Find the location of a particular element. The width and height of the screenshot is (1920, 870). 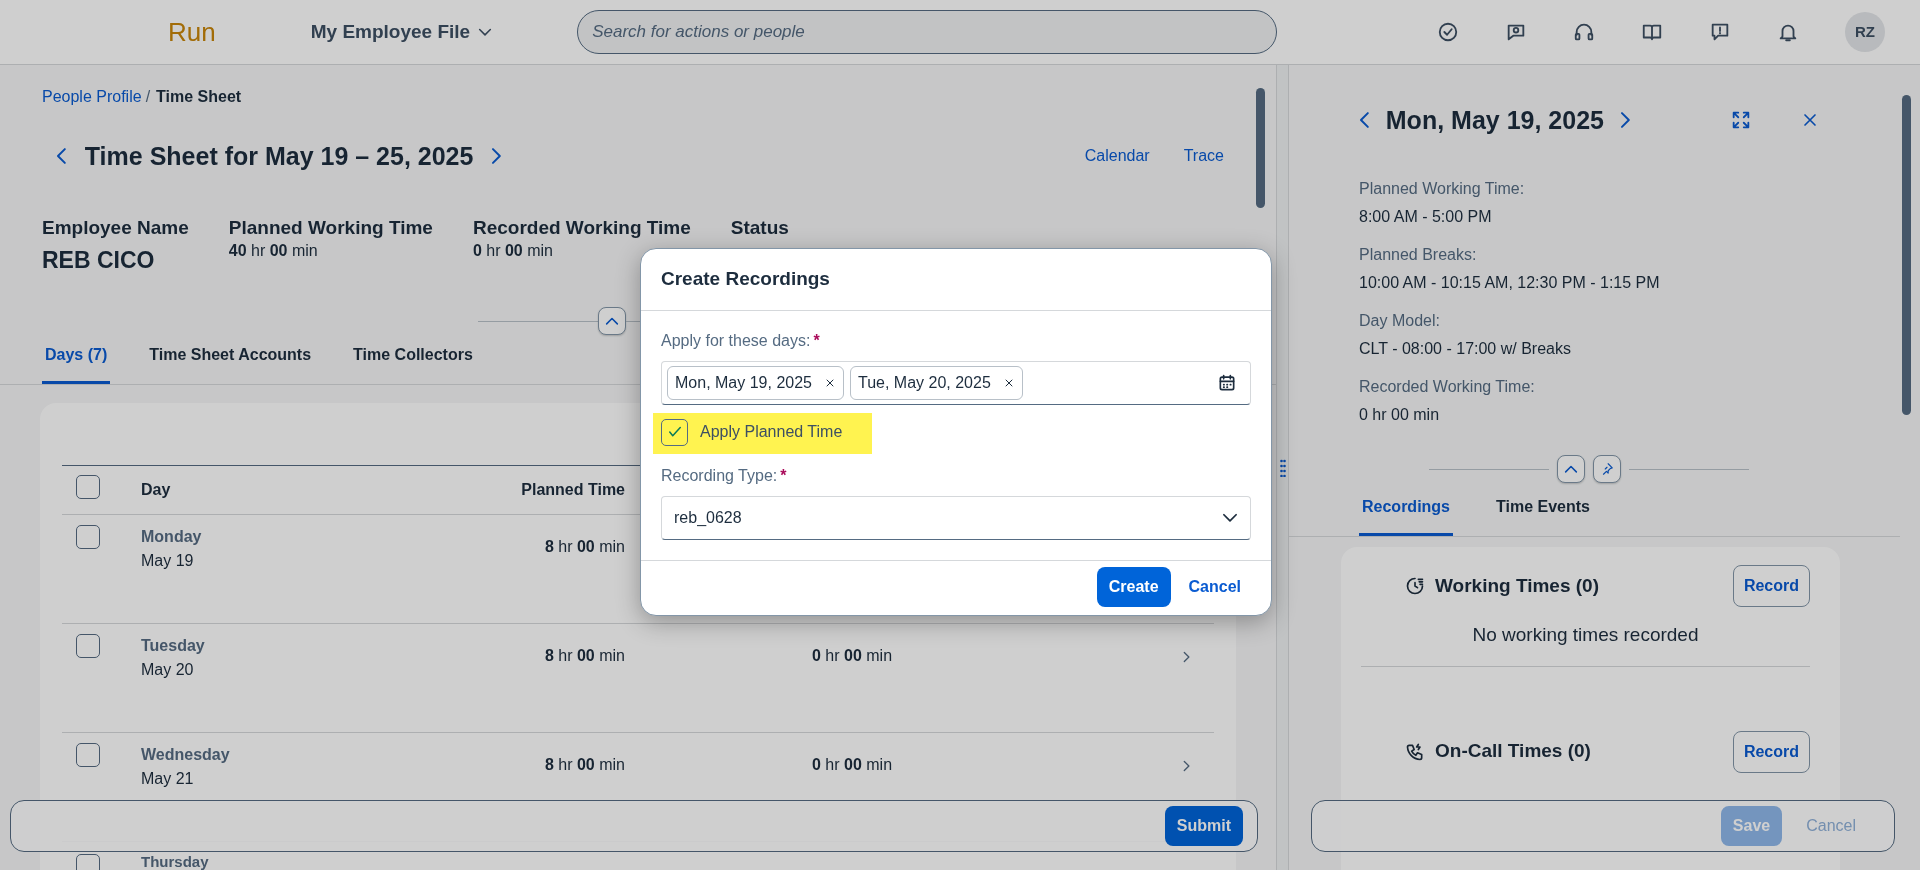

field-value: 0 hr 00 min is located at coordinates (1400, 415).